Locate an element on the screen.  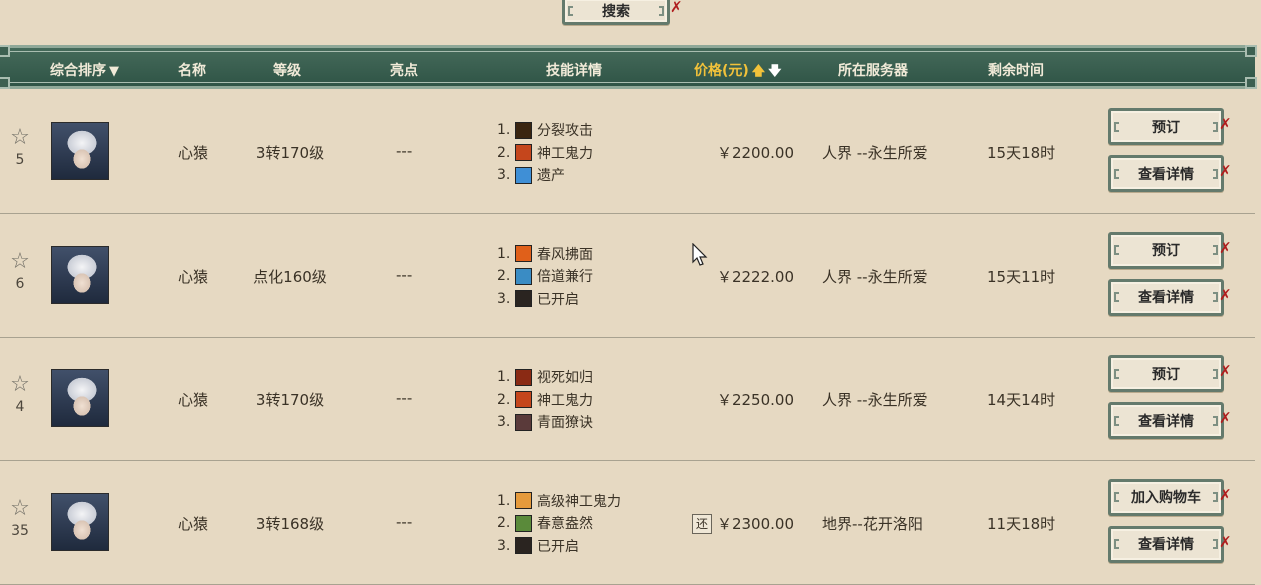
item-price: ￥2250.00 is located at coordinates (755, 400).